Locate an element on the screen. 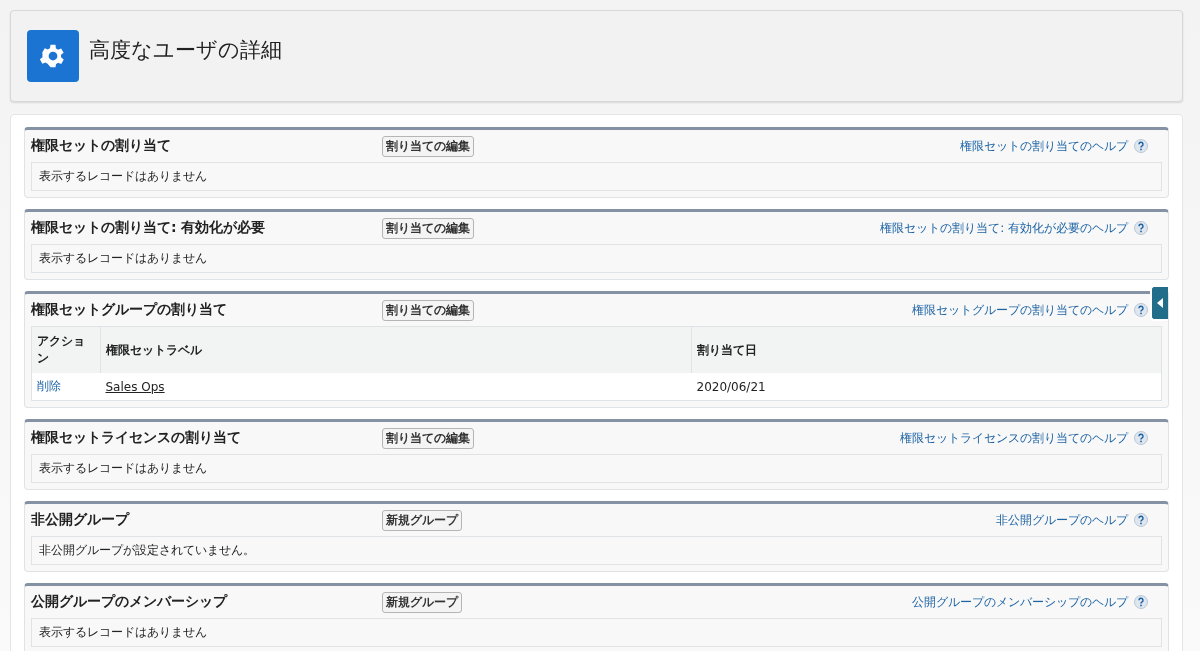 This screenshot has height=651, width=1200. section-title: 権限セットの割り当て is located at coordinates (101, 146).